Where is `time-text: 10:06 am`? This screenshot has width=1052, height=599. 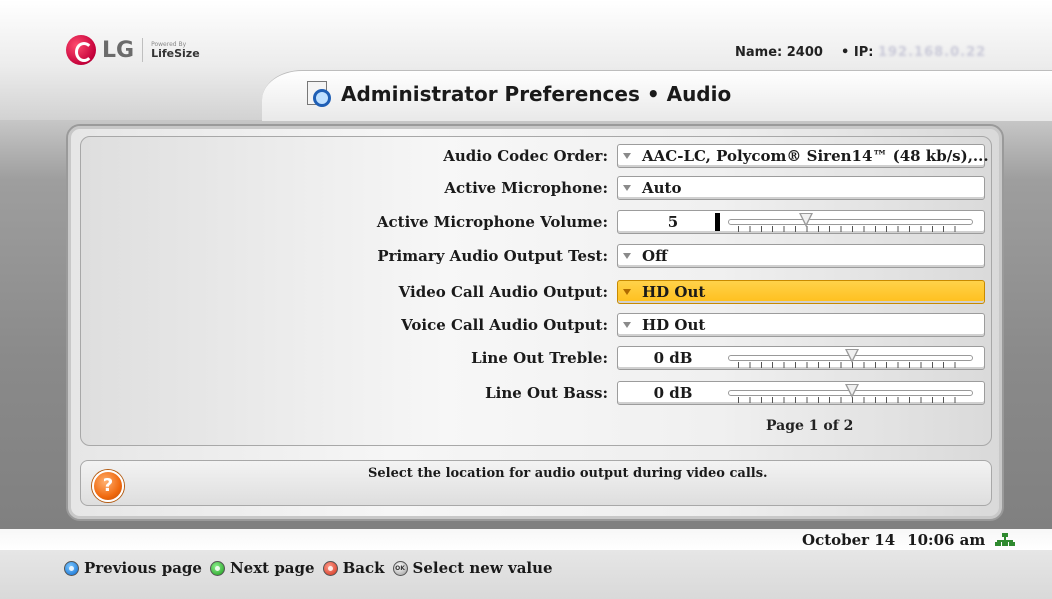
time-text: 10:06 am is located at coordinates (946, 540).